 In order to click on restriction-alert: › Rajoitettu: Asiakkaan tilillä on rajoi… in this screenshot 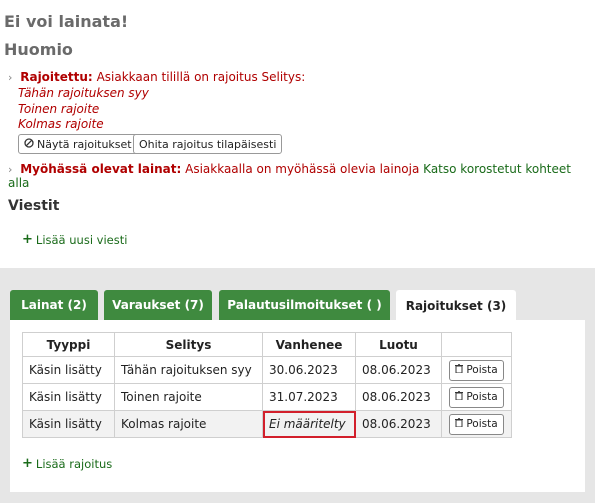, I will do `click(156, 77)`.